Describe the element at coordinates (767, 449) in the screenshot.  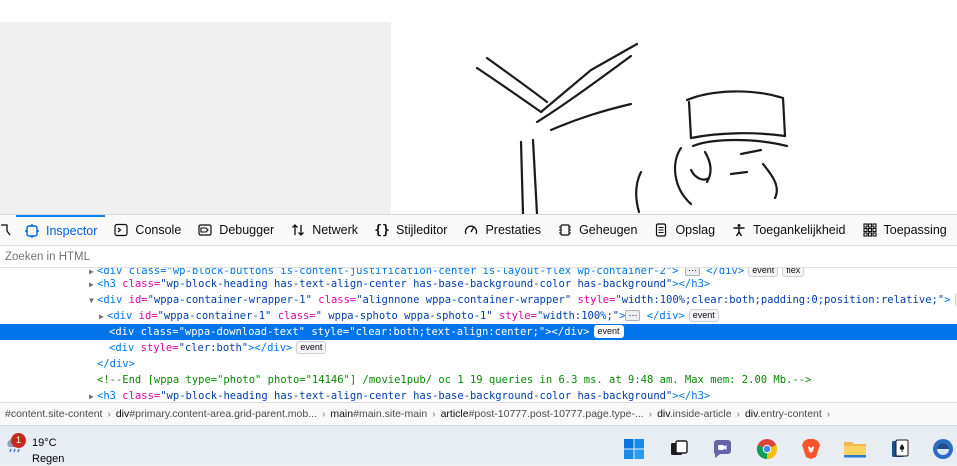
I see `chrome-icon` at that location.